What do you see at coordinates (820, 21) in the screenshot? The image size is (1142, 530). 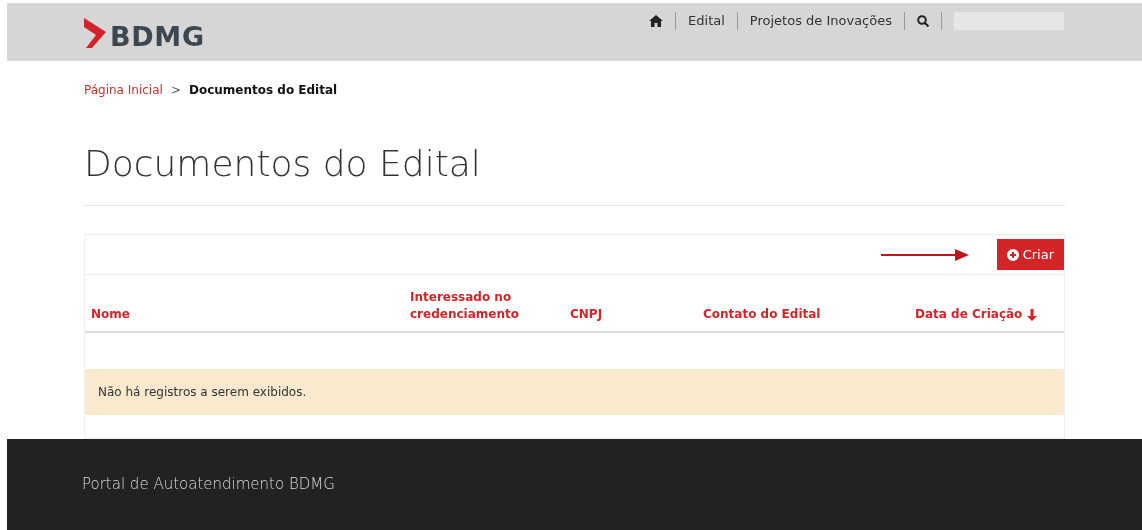 I see `nav-link: Projetos de Inovações` at bounding box center [820, 21].